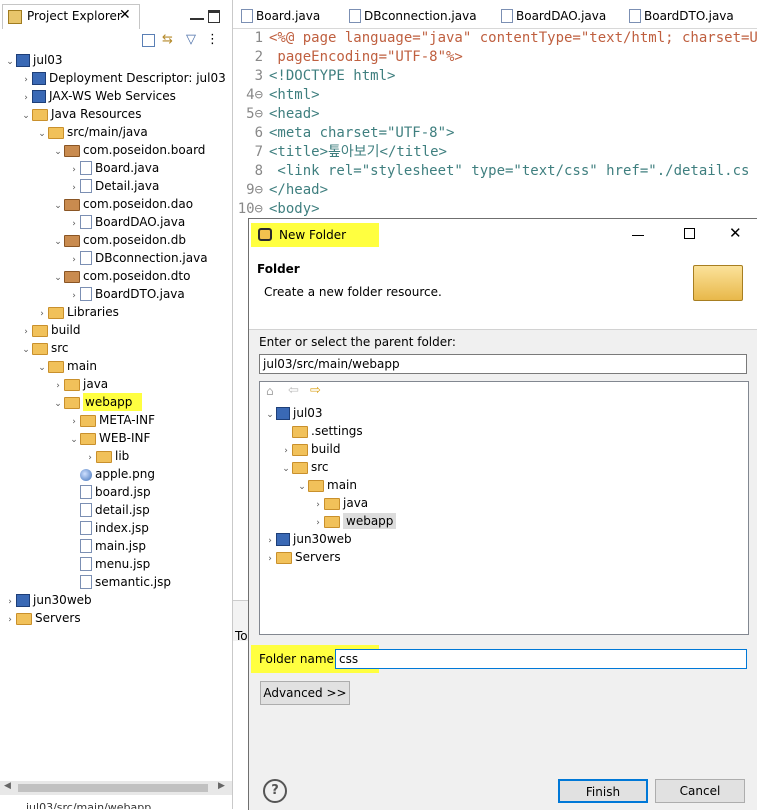 The width and height of the screenshot is (757, 810). What do you see at coordinates (109, 438) in the screenshot?
I see `project-tree-item: ⌄ WEB-INF` at bounding box center [109, 438].